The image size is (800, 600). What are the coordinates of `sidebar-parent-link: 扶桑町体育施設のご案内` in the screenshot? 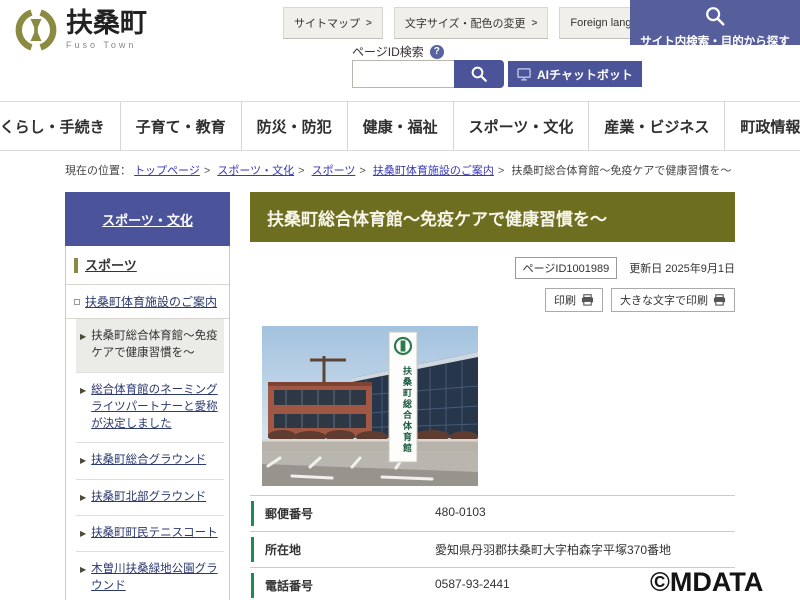 It's located at (151, 301).